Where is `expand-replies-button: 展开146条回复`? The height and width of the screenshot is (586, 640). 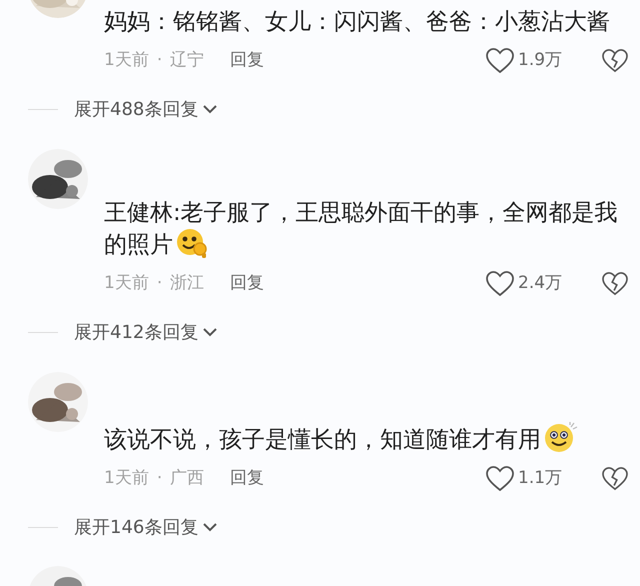
expand-replies-button: 展开146条回复 is located at coordinates (146, 527).